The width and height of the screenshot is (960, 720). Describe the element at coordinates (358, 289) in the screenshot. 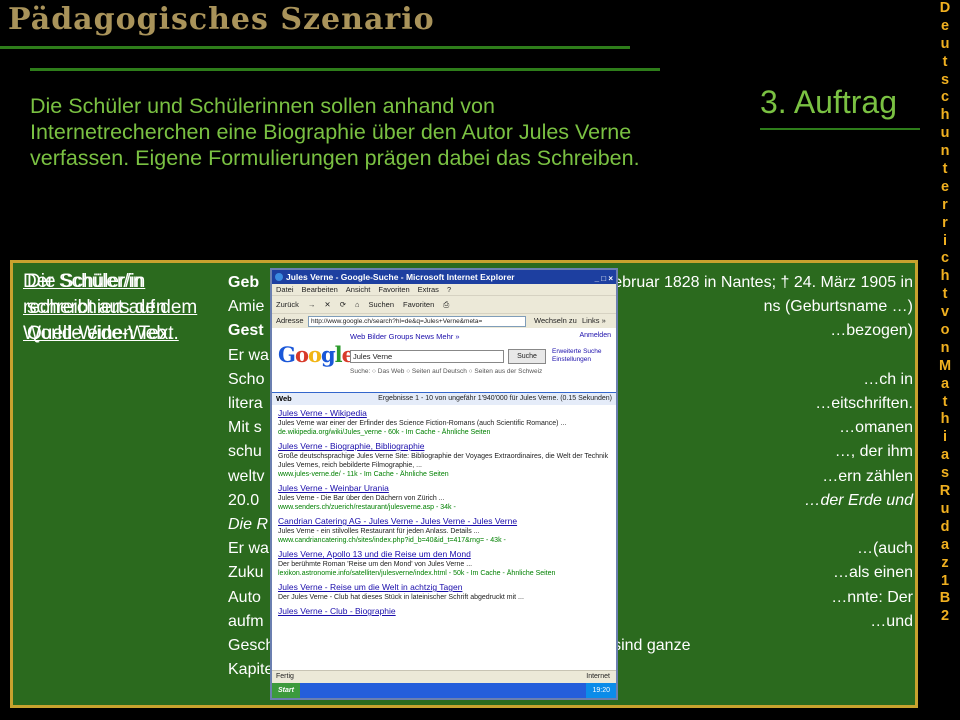

I see `menu-item: Ansicht` at that location.